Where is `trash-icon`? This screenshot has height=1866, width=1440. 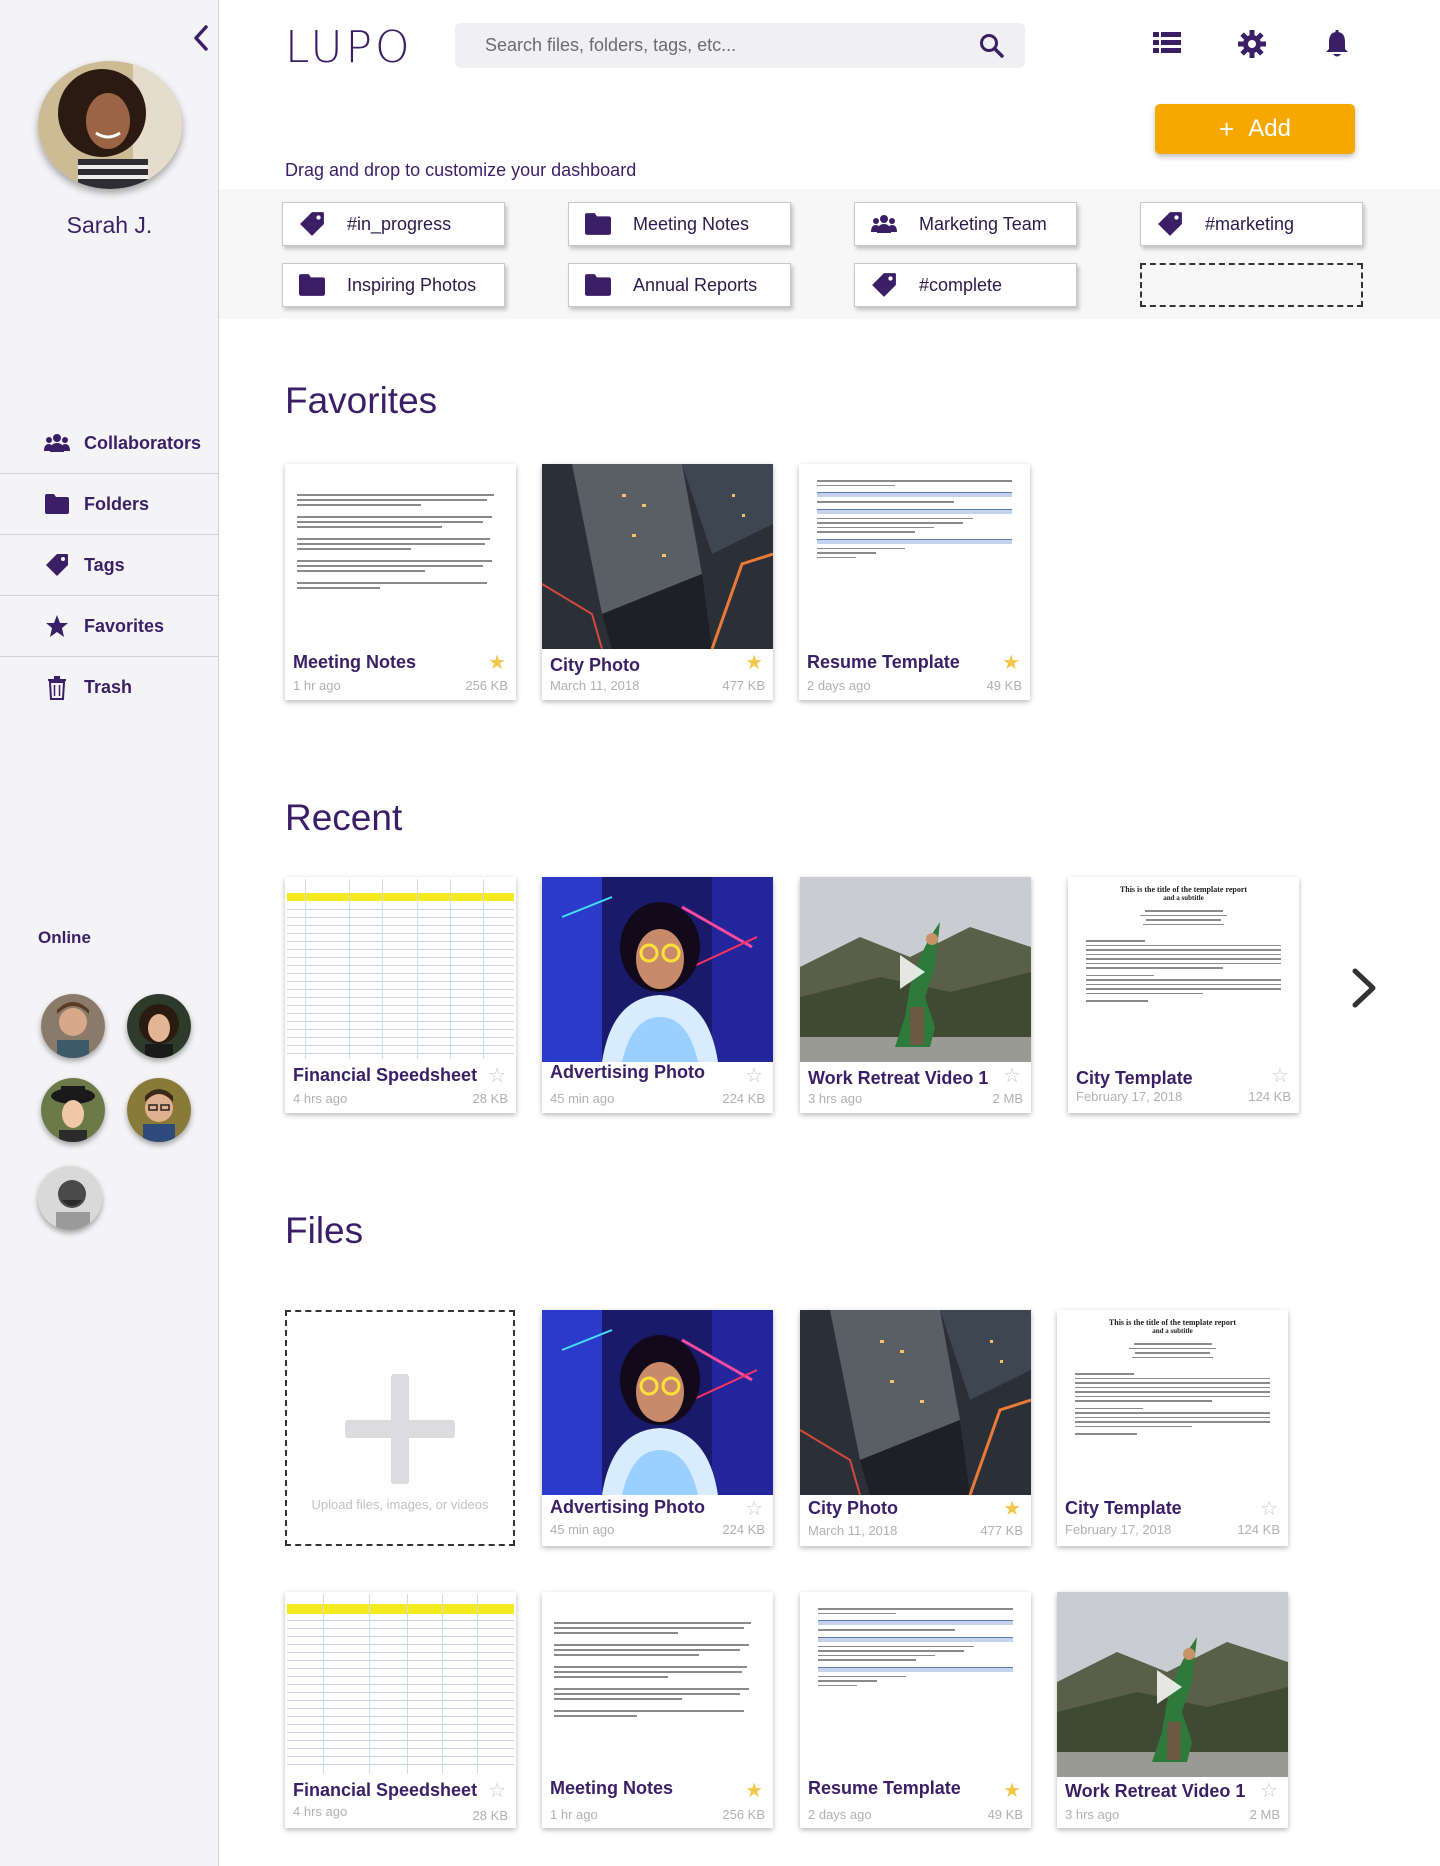 trash-icon is located at coordinates (57, 688).